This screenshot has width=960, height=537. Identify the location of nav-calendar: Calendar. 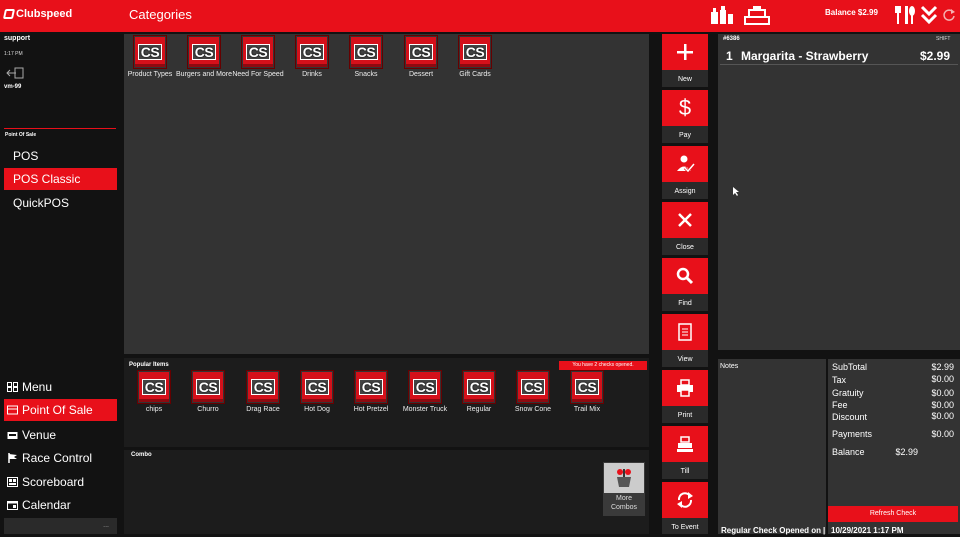
(60, 505).